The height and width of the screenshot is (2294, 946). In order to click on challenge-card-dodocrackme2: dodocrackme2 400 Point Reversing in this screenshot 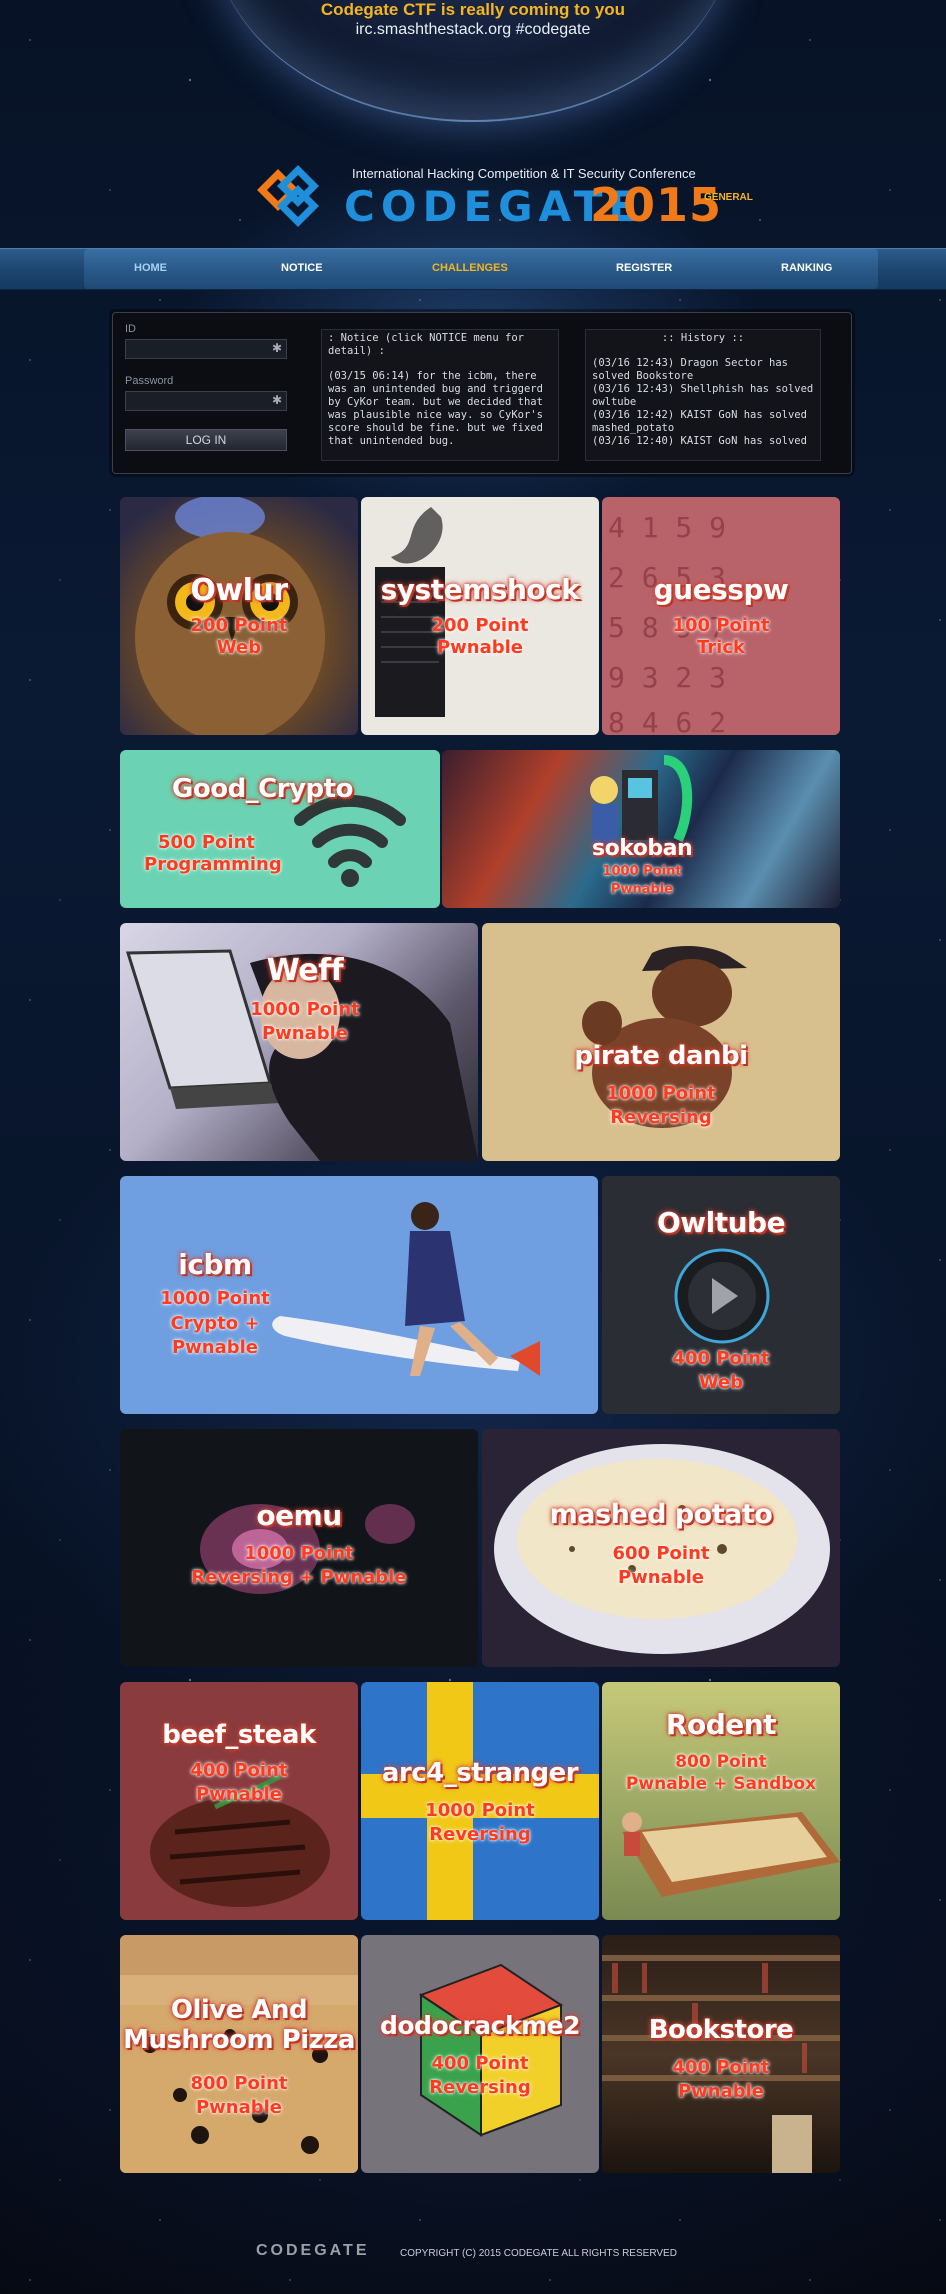, I will do `click(480, 2054)`.